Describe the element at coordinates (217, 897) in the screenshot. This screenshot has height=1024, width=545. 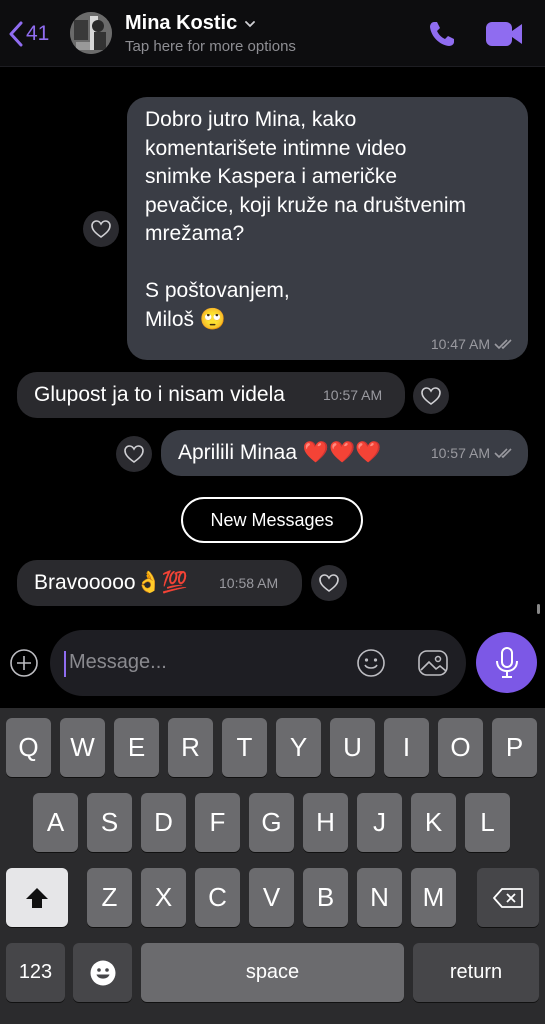
I see `key-c: C` at that location.